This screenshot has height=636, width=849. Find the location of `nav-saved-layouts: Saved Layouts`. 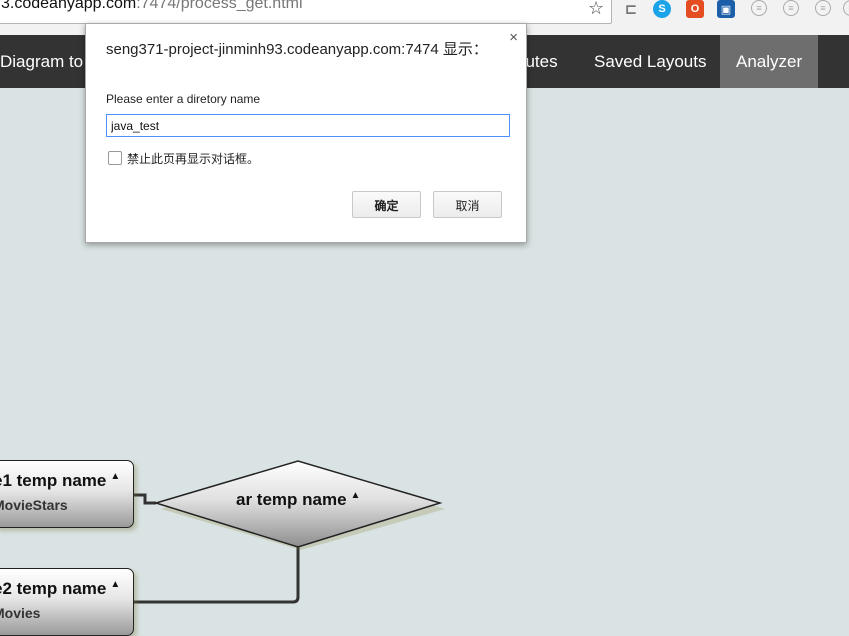

nav-saved-layouts: Saved Layouts is located at coordinates (650, 61).